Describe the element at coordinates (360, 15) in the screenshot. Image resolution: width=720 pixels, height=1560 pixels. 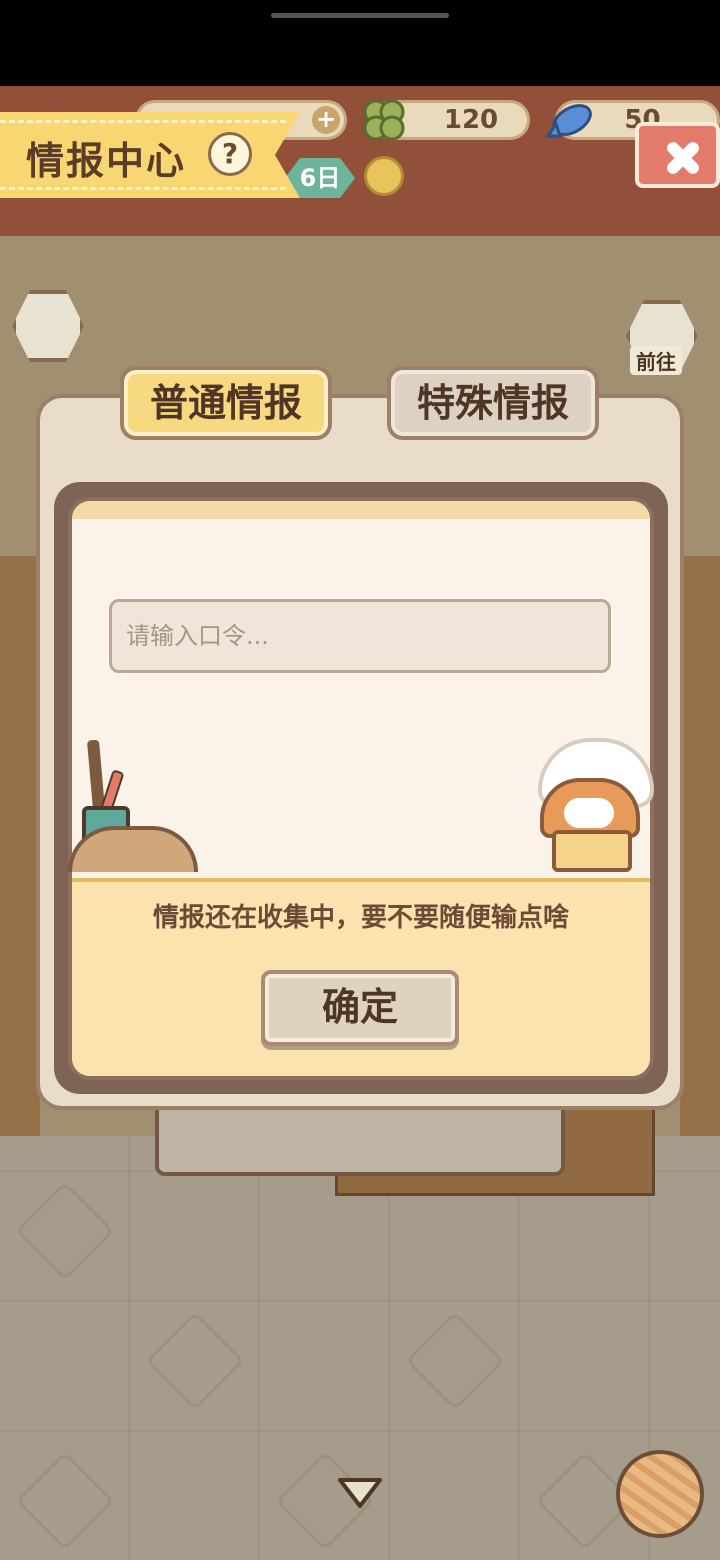
I see `gesture-pill` at that location.